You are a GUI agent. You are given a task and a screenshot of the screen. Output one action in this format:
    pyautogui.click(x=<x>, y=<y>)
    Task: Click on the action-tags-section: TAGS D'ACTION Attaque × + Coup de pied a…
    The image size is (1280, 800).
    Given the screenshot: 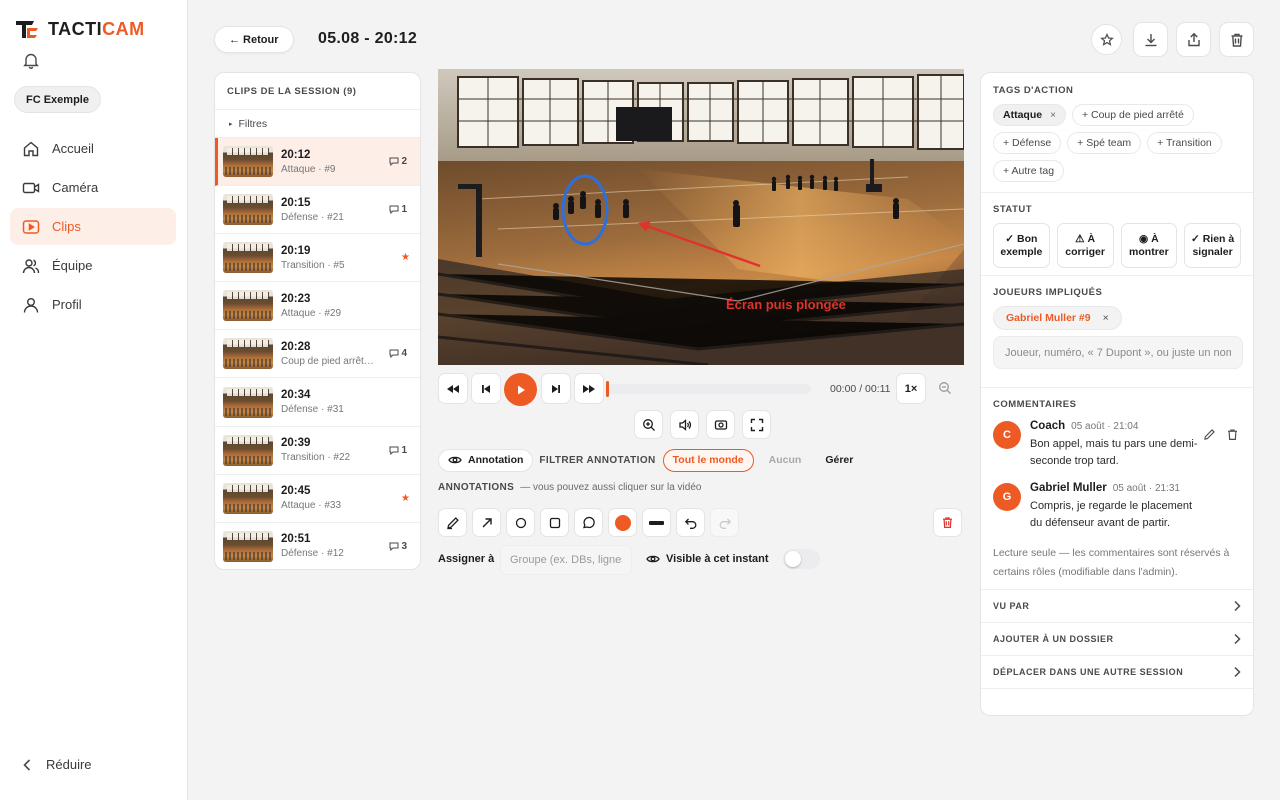 What is the action you would take?
    pyautogui.click(x=1117, y=133)
    